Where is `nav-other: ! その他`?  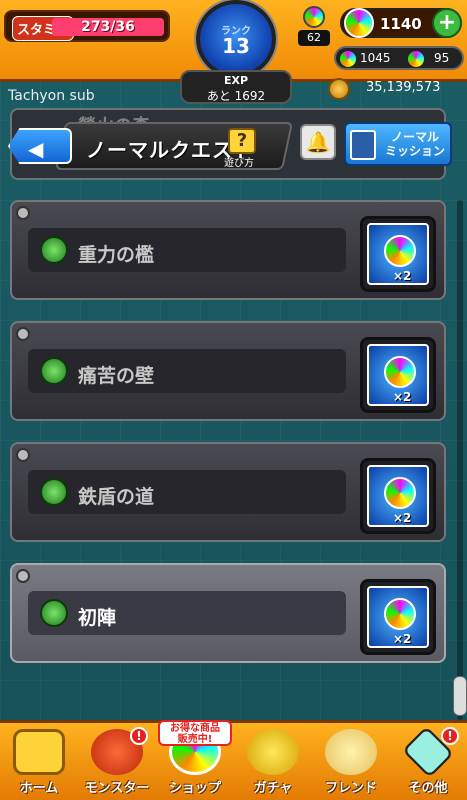
nav-other: ! その他 is located at coordinates (428, 761).